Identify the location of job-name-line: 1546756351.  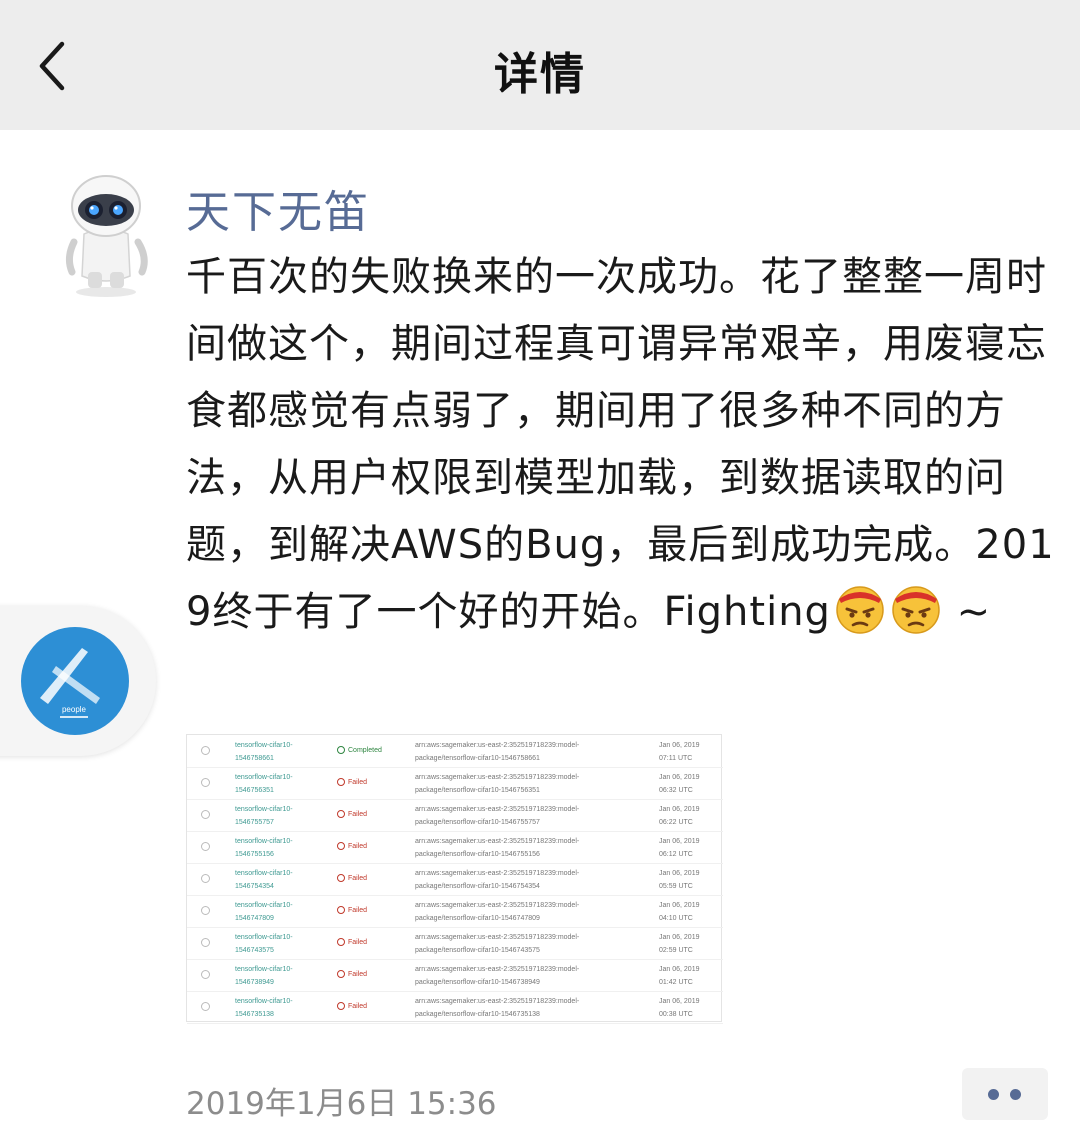
(254, 790).